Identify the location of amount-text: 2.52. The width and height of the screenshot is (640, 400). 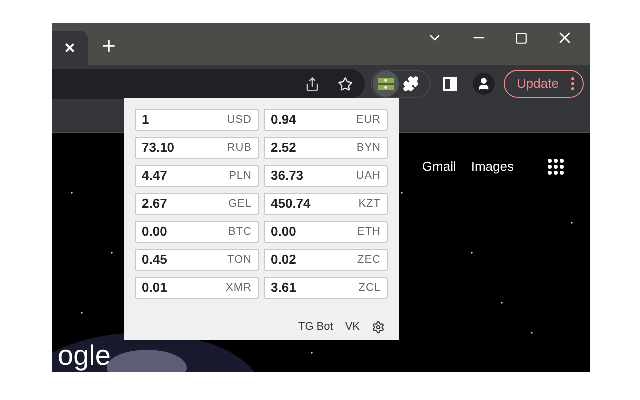
(283, 148).